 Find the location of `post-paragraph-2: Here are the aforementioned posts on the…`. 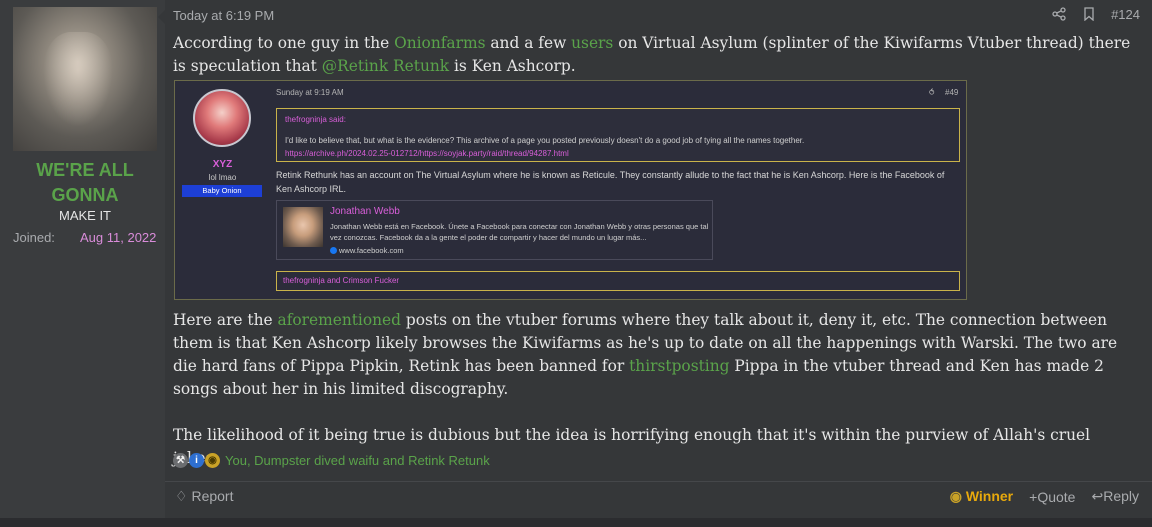

post-paragraph-2: Here are the aforementioned posts on the… is located at coordinates (653, 355).